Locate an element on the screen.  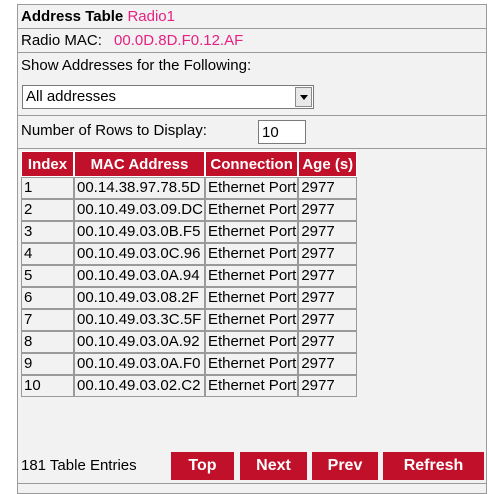
cell-index: 6 is located at coordinates (47, 298).